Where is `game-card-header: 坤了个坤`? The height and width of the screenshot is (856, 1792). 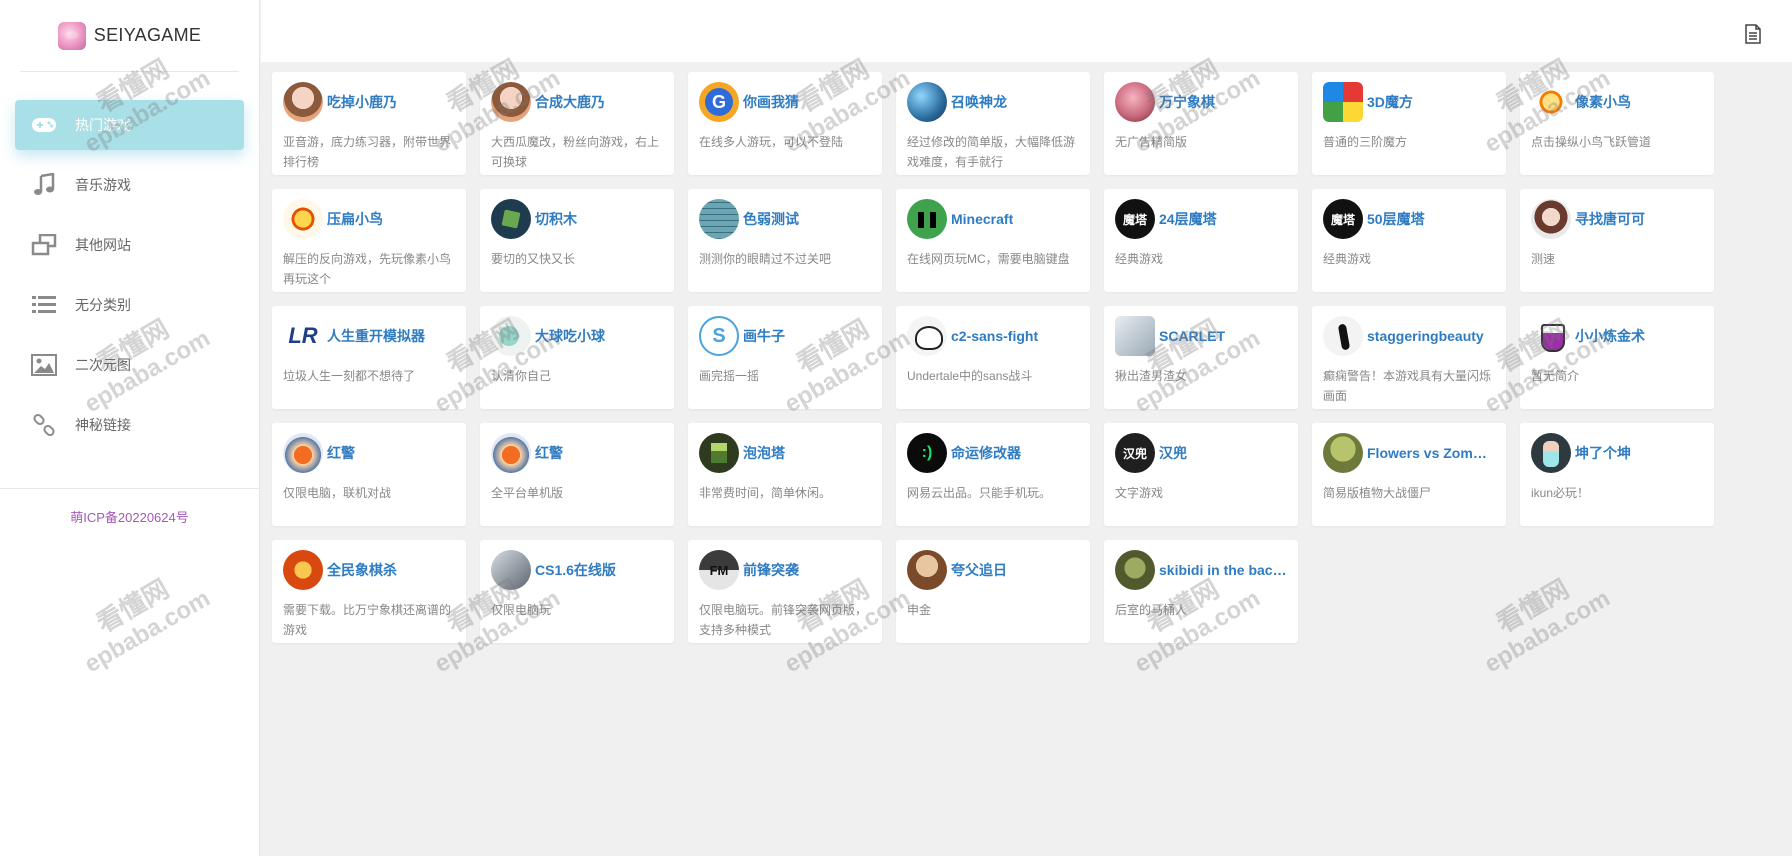 game-card-header: 坤了个坤 is located at coordinates (1617, 453).